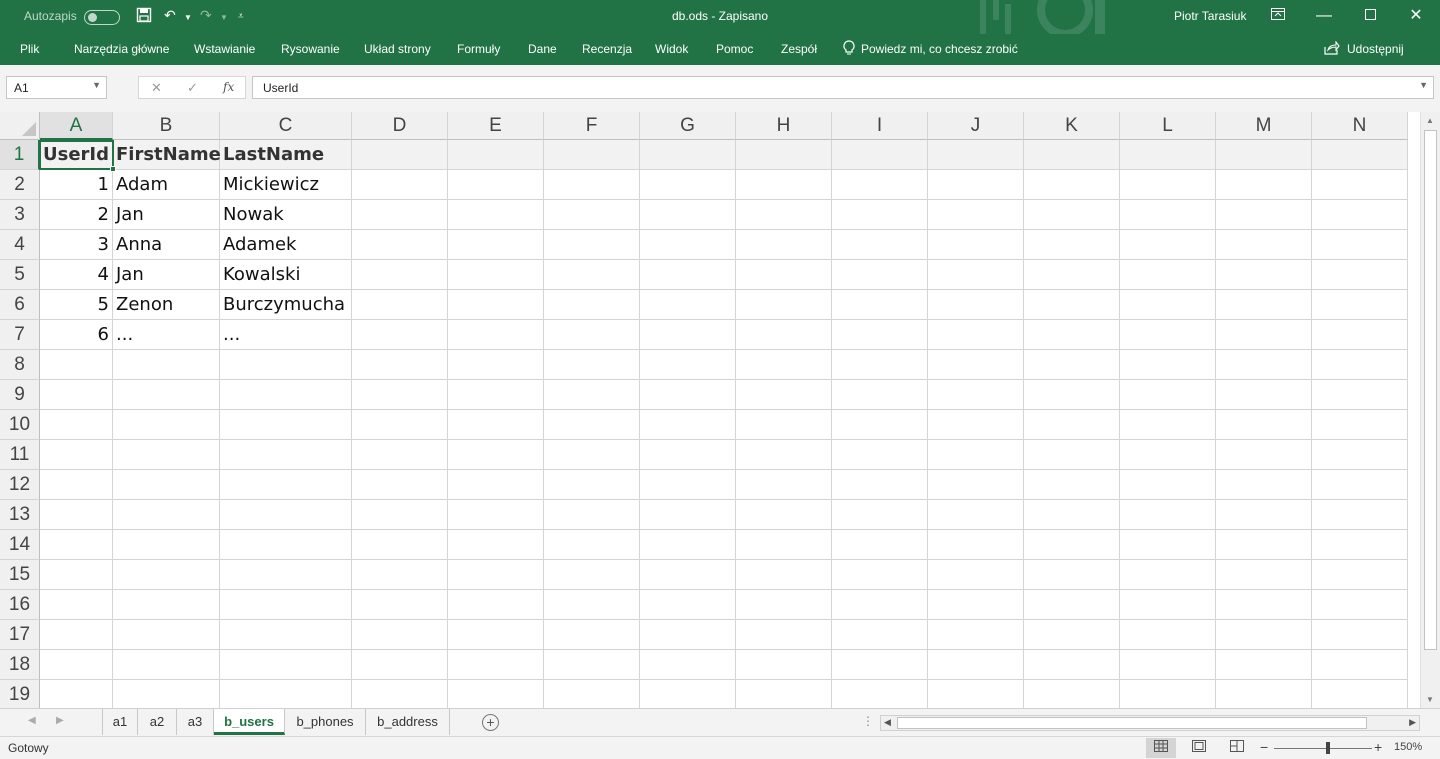 The image size is (1440, 759). Describe the element at coordinates (1168, 155) in the screenshot. I see `cell-l1` at that location.